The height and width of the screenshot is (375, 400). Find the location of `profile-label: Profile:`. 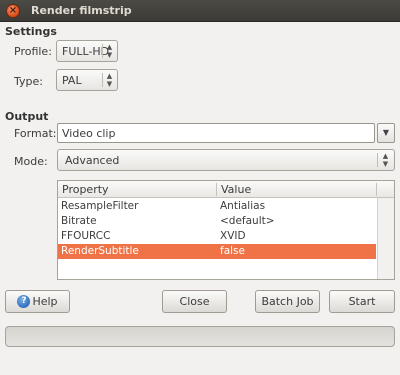

profile-label: Profile: is located at coordinates (33, 51).